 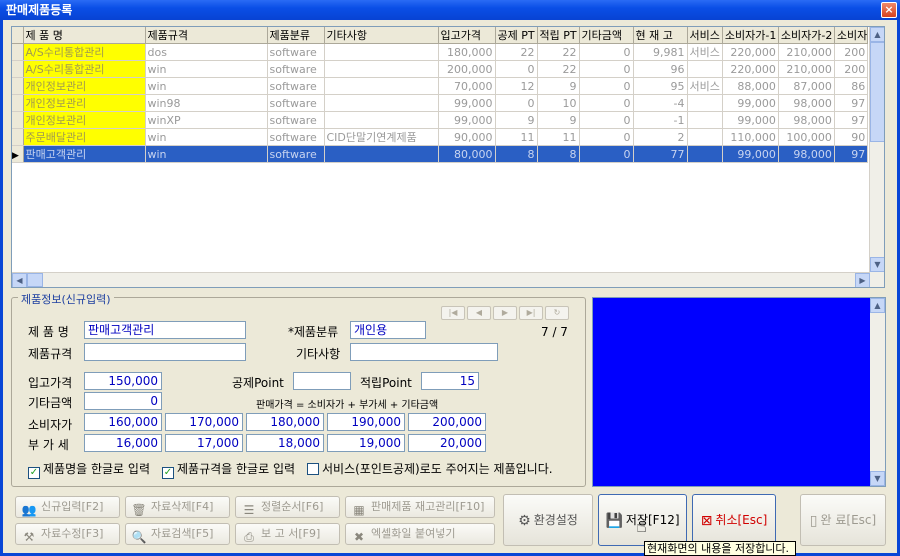 I want to click on done-button: ▯ 완 료[Esc], so click(x=843, y=520).